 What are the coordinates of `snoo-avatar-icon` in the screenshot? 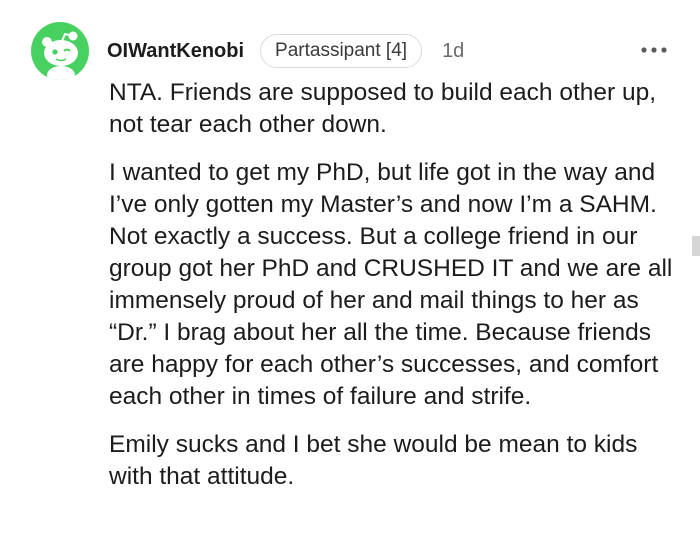 It's located at (60, 55).